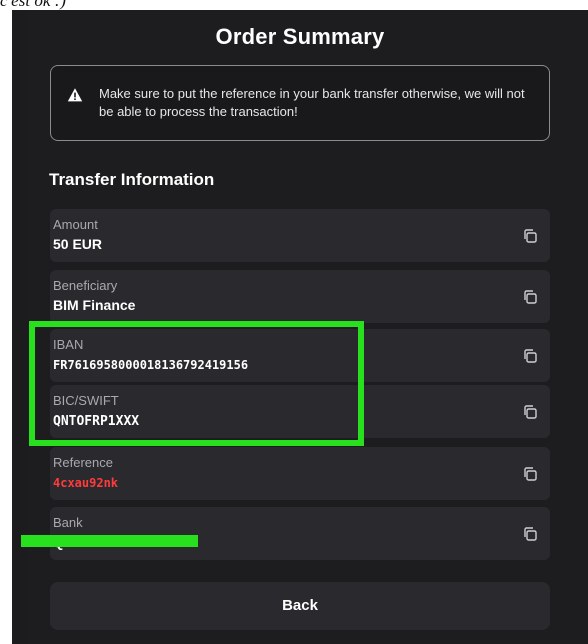 This screenshot has height=644, width=588. Describe the element at coordinates (78, 244) in the screenshot. I see `amount-value: 50 EUR` at that location.